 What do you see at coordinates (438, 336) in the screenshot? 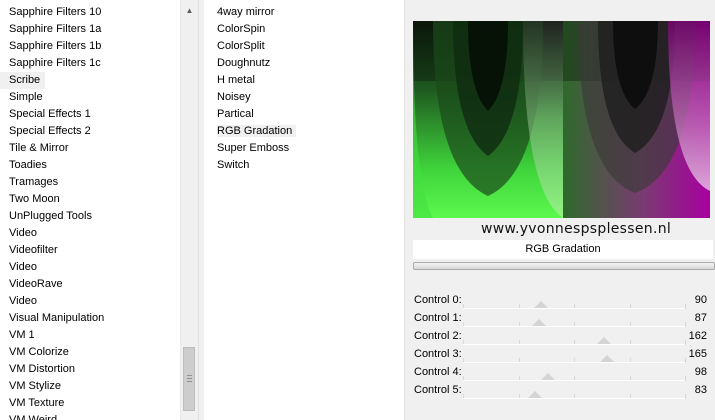
I see `control-label: Control 2:` at bounding box center [438, 336].